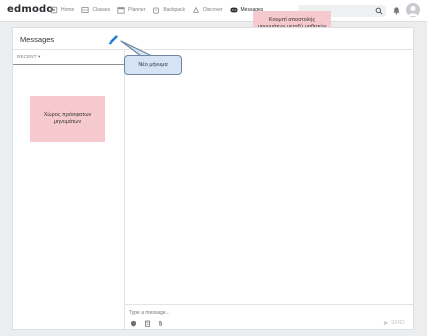 Image resolution: width=427 pixels, height=336 pixels. Describe the element at coordinates (398, 323) in the screenshot. I see `send-label: SEND` at that location.